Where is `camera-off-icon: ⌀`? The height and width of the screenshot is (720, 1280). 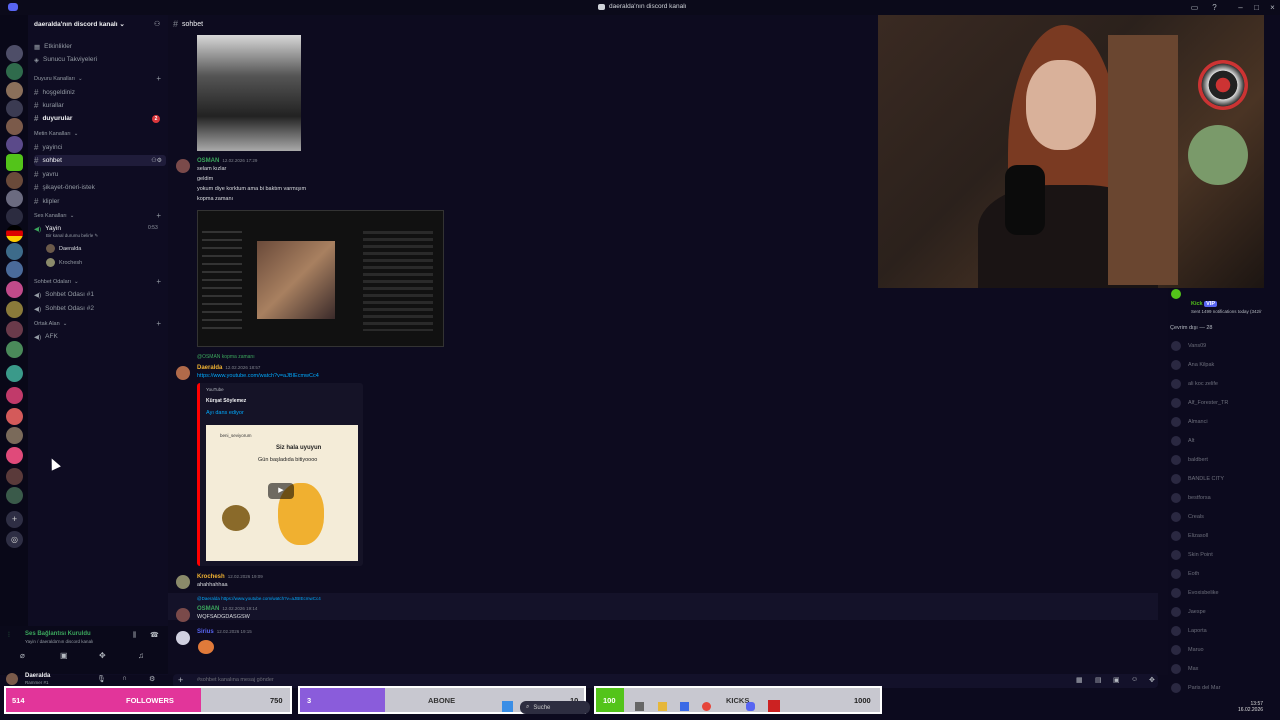
camera-off-icon: ⌀ is located at coordinates (22, 655).